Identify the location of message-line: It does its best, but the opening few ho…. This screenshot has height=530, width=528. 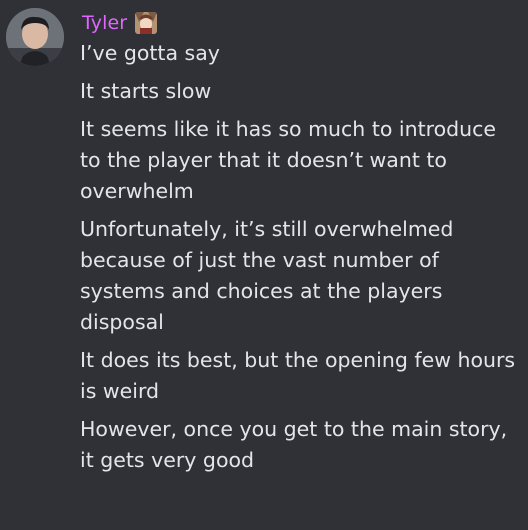
(298, 375).